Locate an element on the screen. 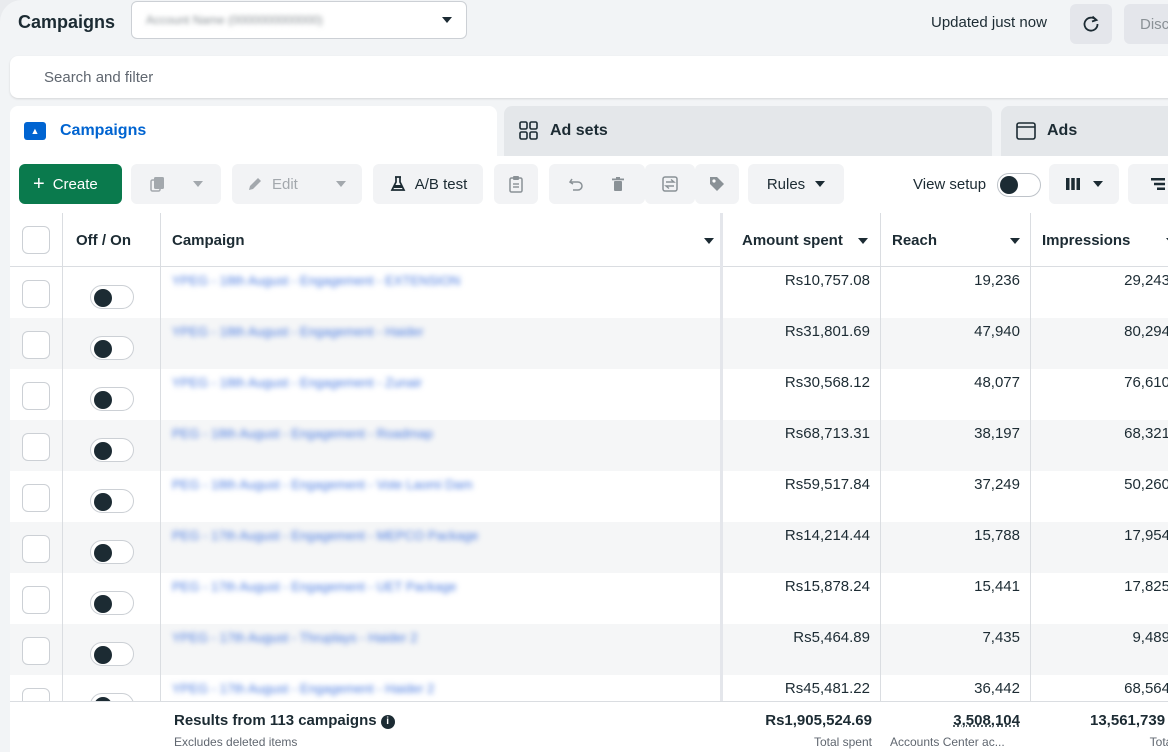  impressions-cell: 76,610 is located at coordinates (1146, 382).